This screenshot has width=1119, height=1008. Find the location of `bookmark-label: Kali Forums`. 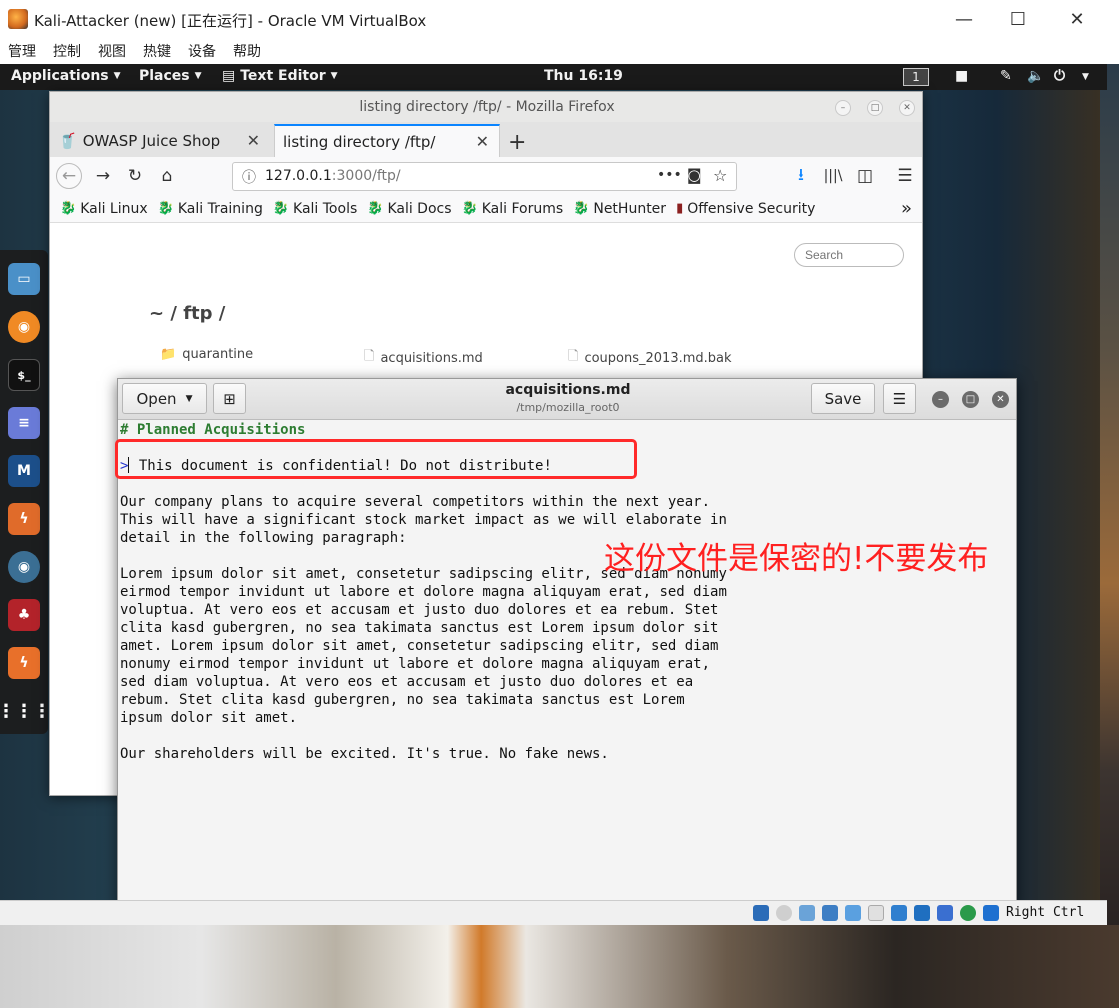

bookmark-label: Kali Forums is located at coordinates (522, 208).